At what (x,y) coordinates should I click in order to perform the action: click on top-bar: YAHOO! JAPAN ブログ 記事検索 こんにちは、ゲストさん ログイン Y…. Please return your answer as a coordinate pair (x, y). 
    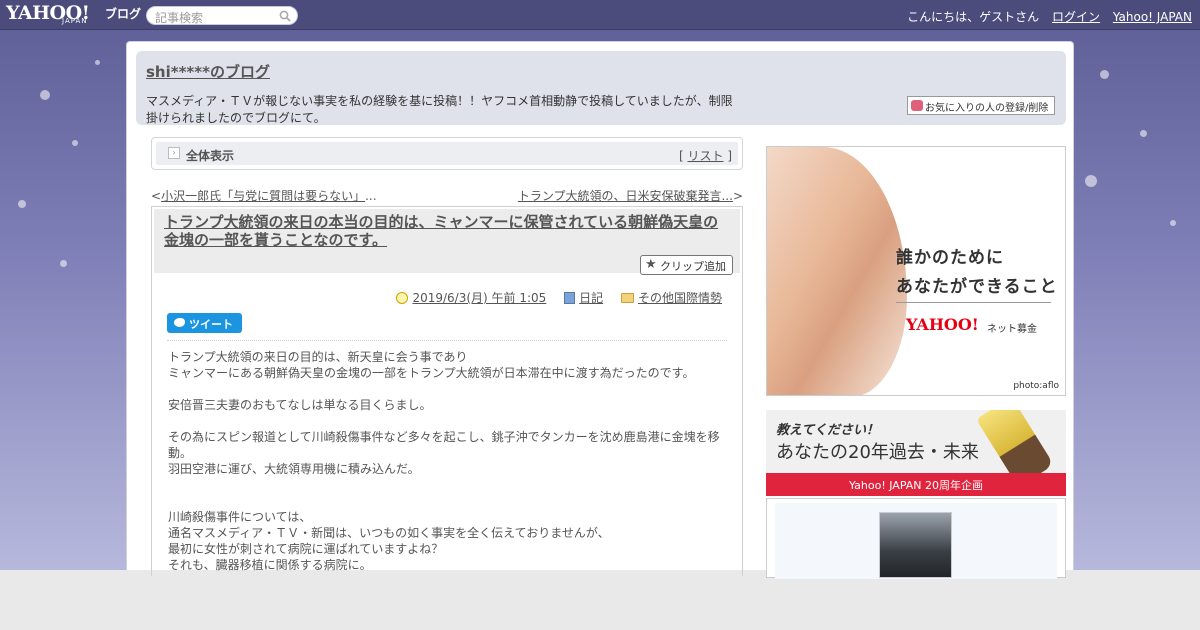
    Looking at the image, I should click on (600, 15).